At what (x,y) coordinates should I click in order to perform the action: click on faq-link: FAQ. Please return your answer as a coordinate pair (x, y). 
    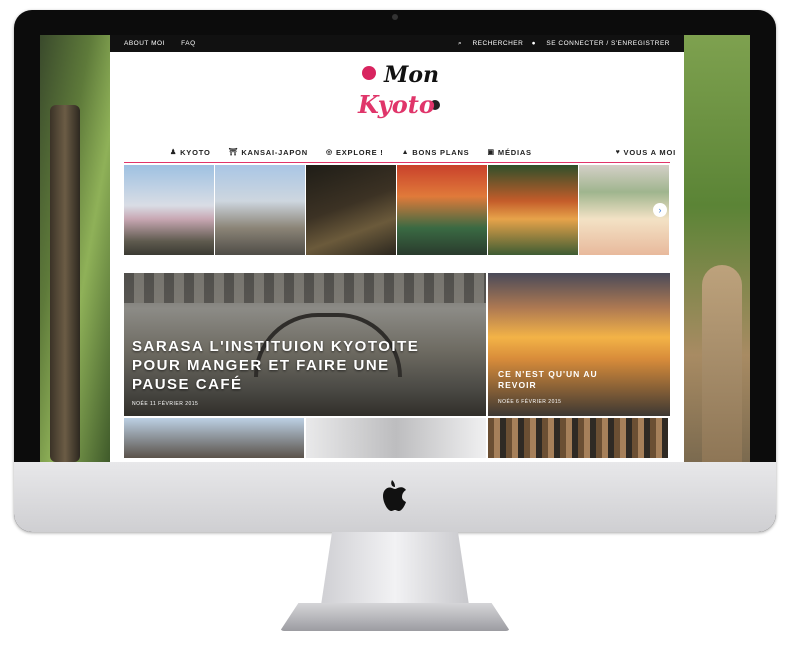
    Looking at the image, I should click on (188, 43).